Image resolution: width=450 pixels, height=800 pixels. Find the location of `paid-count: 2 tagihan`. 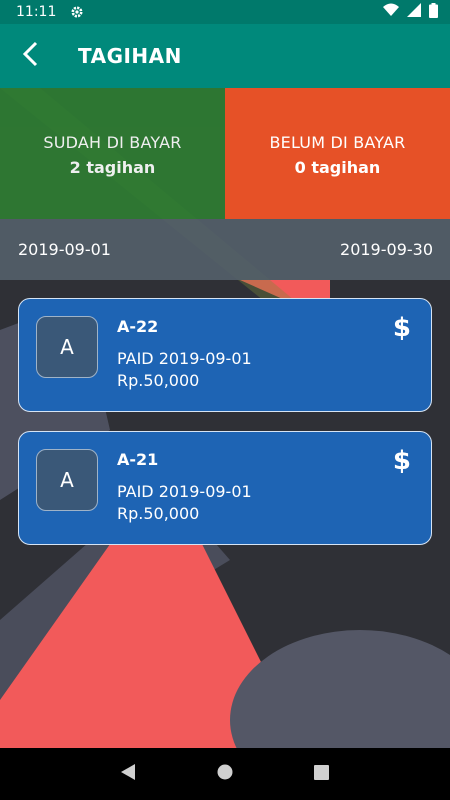

paid-count: 2 tagihan is located at coordinates (112, 167).